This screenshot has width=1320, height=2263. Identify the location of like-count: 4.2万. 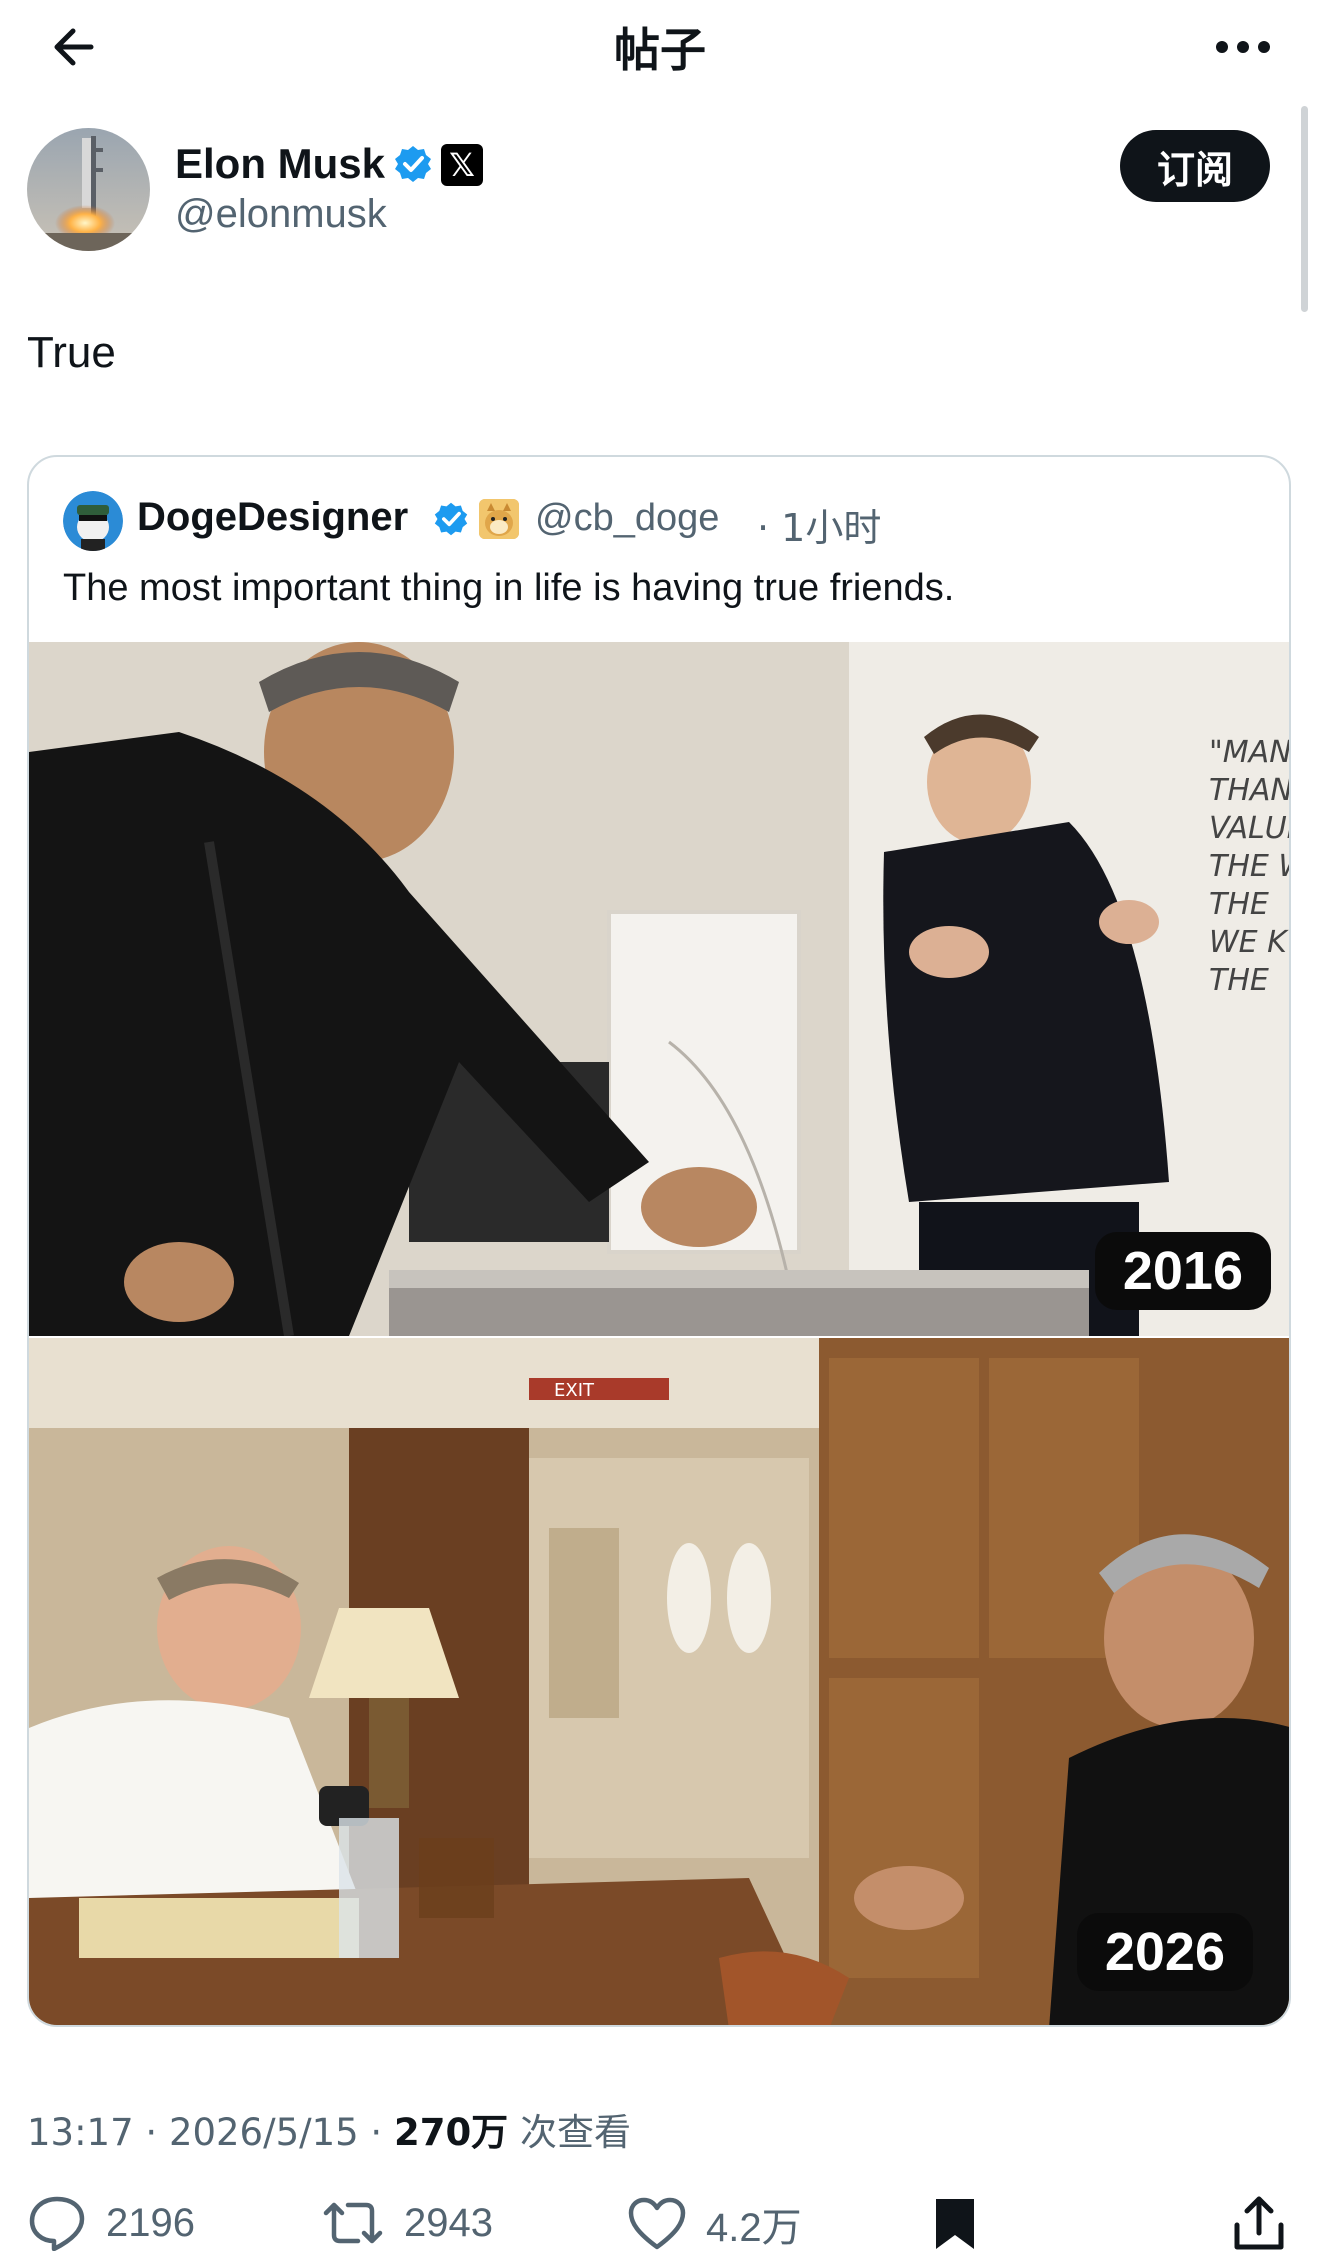
(754, 2228).